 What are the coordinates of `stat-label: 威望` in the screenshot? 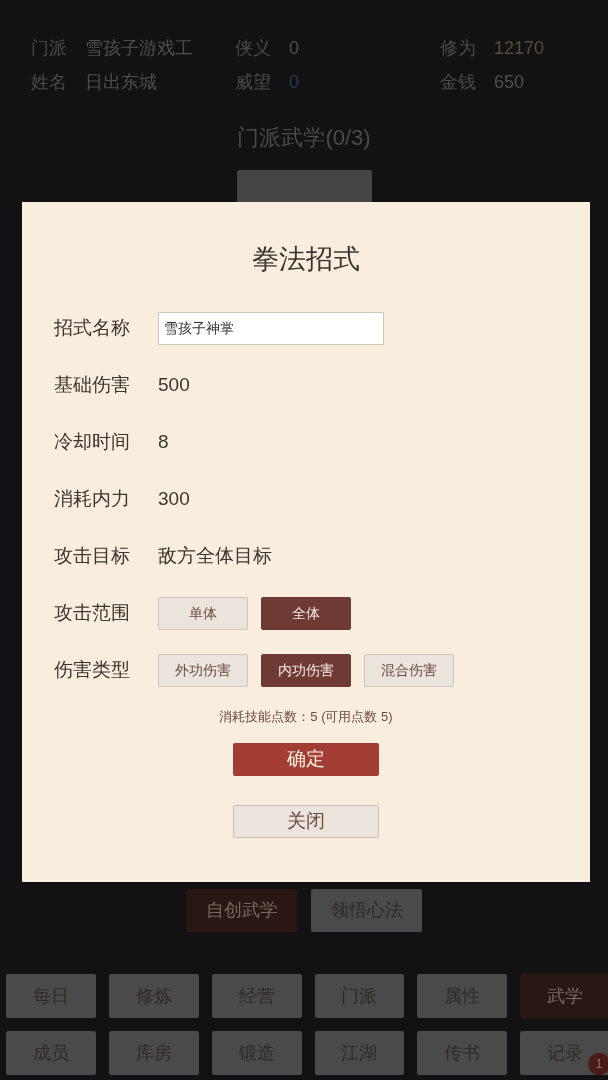 It's located at (253, 82).